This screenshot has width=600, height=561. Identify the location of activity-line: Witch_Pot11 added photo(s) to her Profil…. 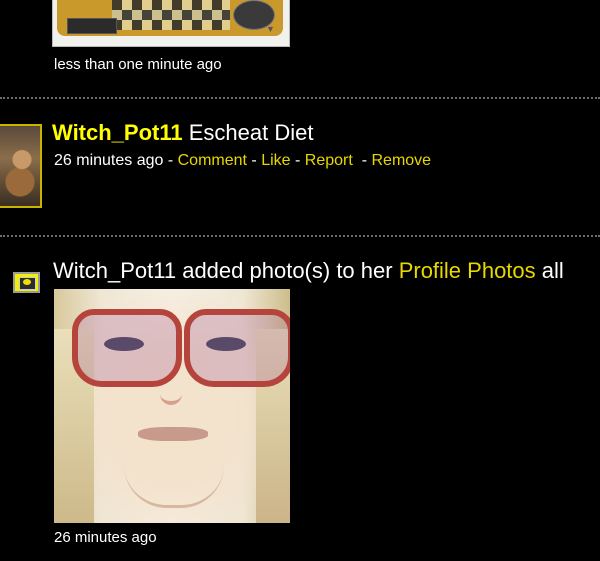
(308, 271).